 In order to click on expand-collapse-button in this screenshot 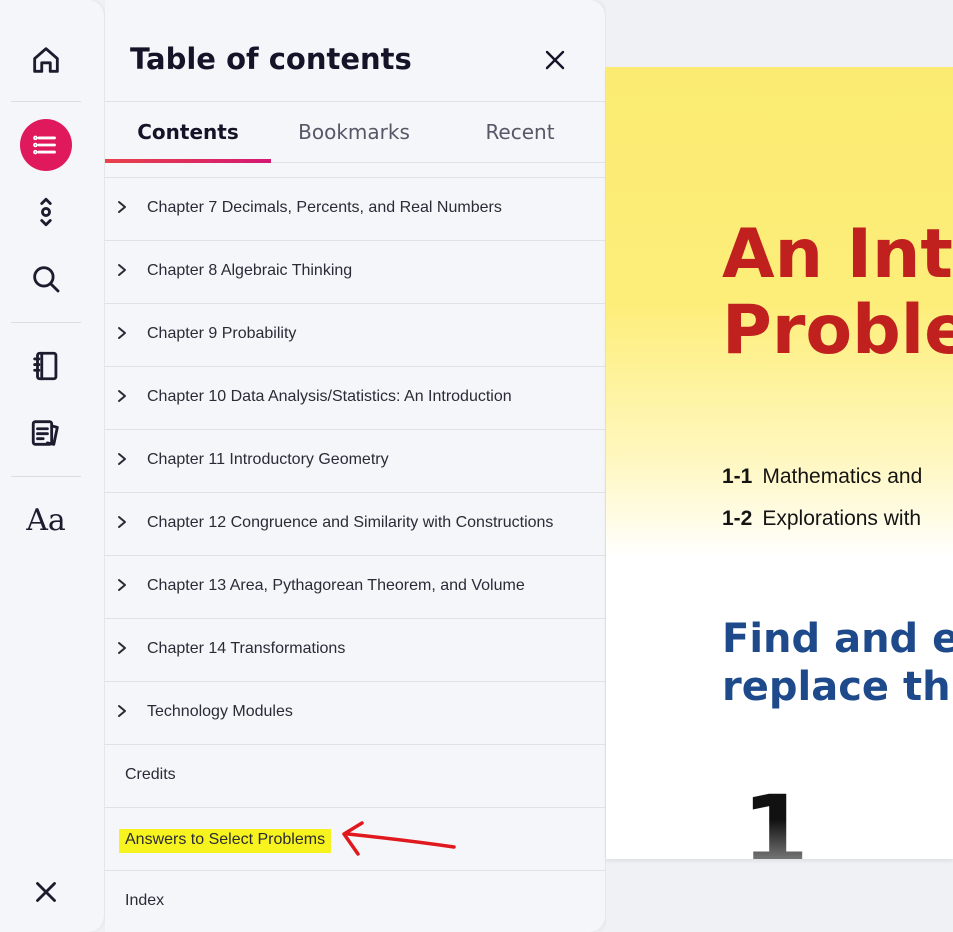, I will do `click(46, 212)`.